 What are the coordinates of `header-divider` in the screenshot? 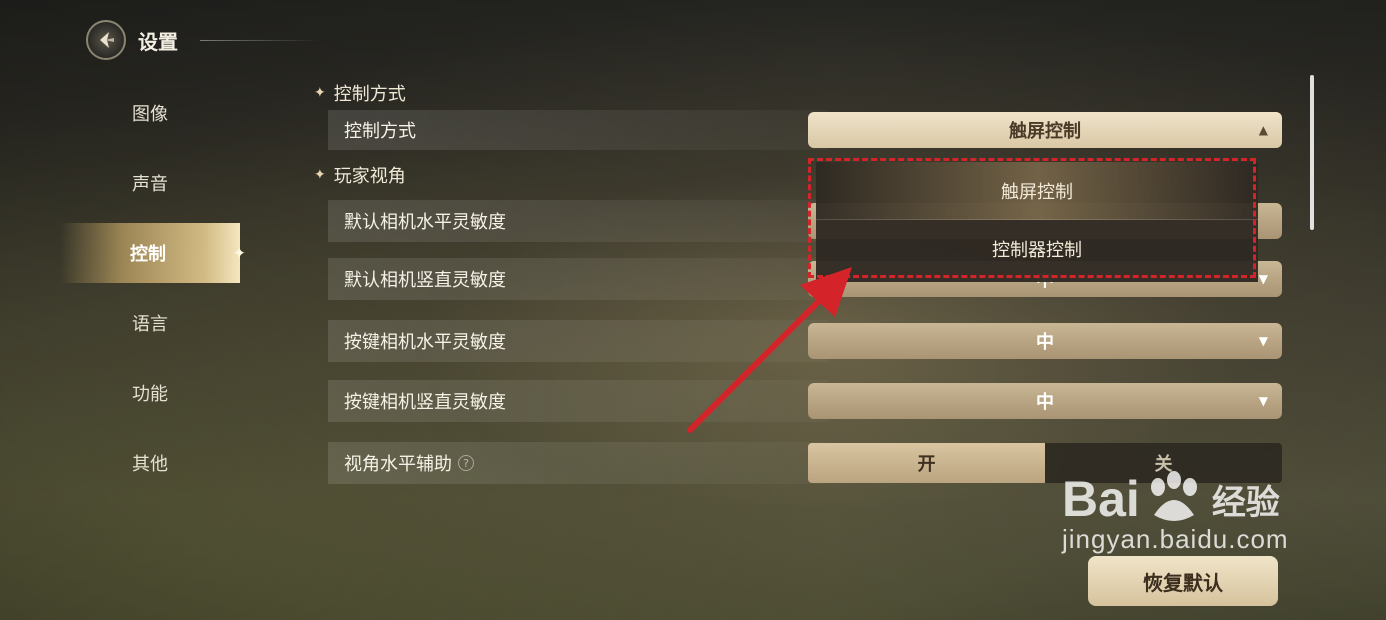 It's located at (260, 40).